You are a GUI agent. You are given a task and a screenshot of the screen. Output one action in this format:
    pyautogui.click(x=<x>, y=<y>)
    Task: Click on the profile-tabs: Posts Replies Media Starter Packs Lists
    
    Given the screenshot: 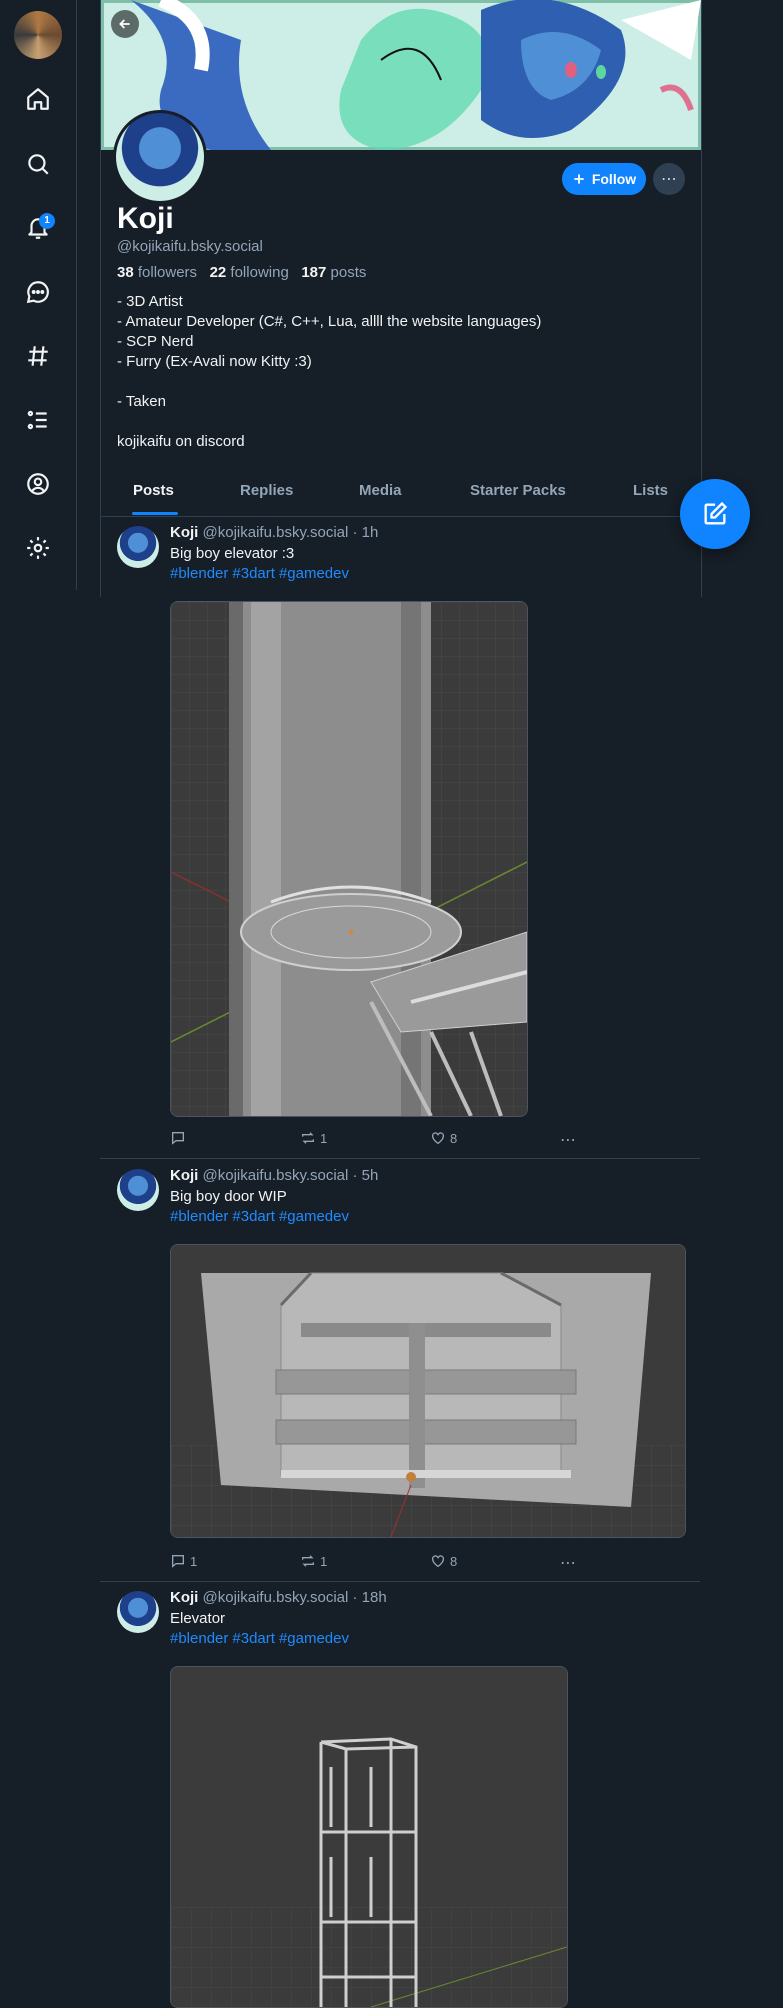 What is the action you would take?
    pyautogui.click(x=401, y=495)
    